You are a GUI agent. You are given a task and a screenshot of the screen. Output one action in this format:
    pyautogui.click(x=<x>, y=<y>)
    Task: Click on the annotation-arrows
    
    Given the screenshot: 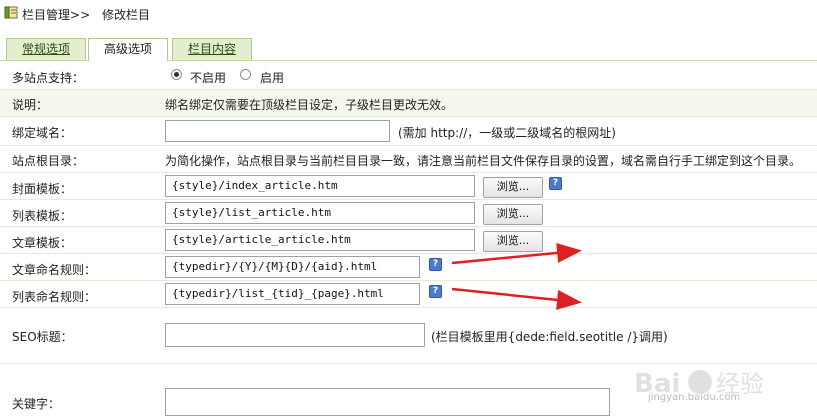 What is the action you would take?
    pyautogui.click(x=516, y=276)
    